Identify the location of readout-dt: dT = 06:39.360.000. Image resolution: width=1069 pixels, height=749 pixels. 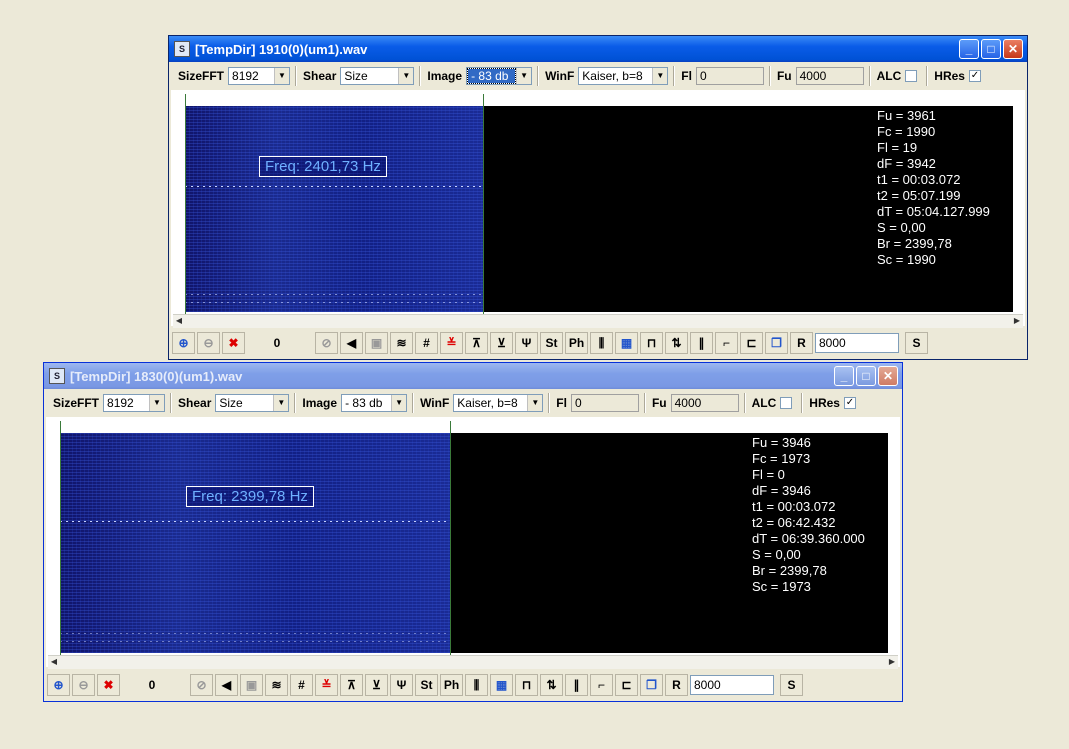
(808, 538).